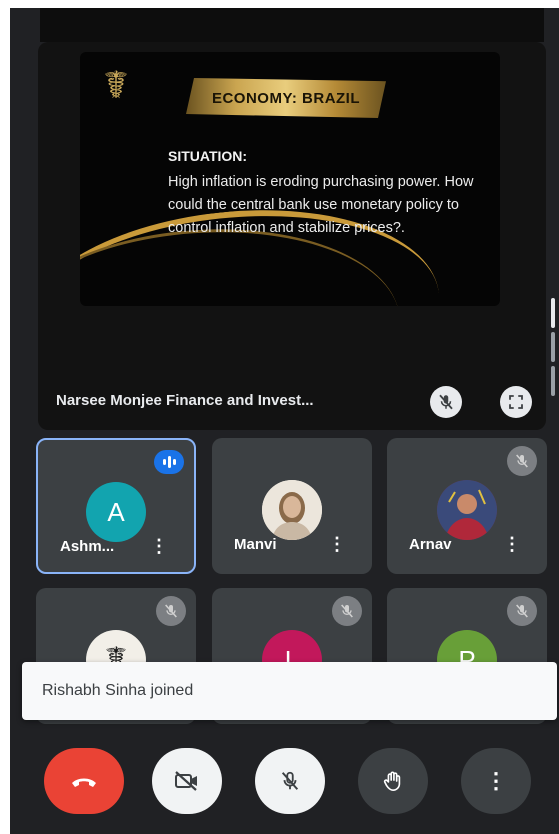  I want to click on participant-tile: Arnav ⋮, so click(467, 506).